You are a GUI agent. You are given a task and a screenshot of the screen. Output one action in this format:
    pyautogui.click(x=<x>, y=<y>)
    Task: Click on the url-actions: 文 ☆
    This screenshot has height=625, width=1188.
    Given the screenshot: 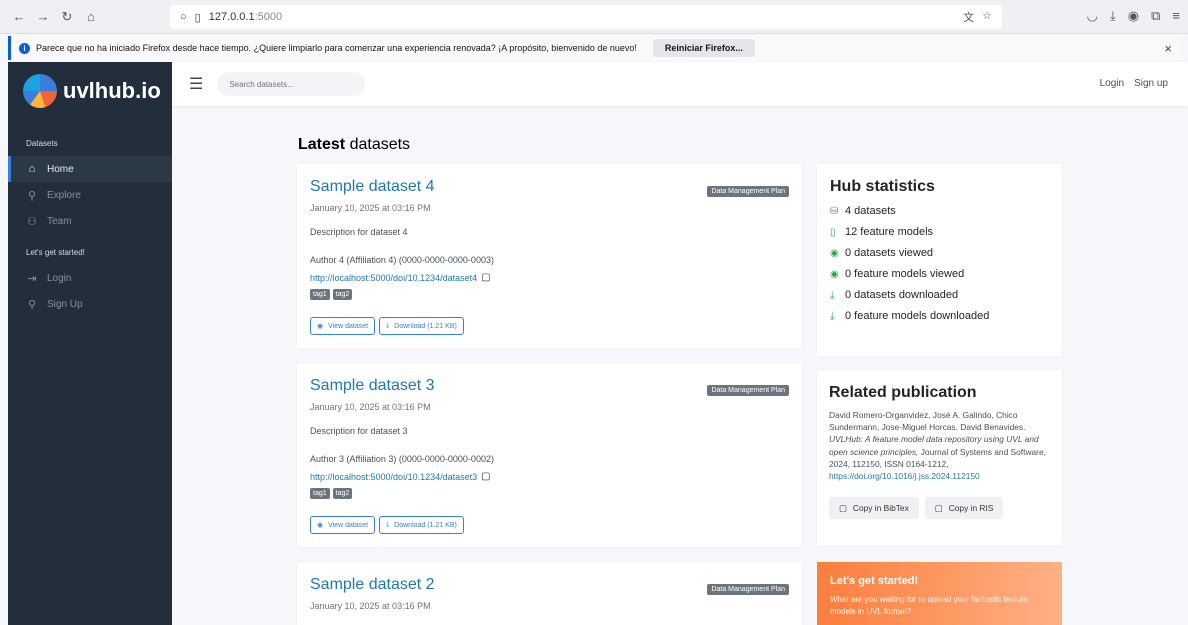 What is the action you would take?
    pyautogui.click(x=977, y=17)
    